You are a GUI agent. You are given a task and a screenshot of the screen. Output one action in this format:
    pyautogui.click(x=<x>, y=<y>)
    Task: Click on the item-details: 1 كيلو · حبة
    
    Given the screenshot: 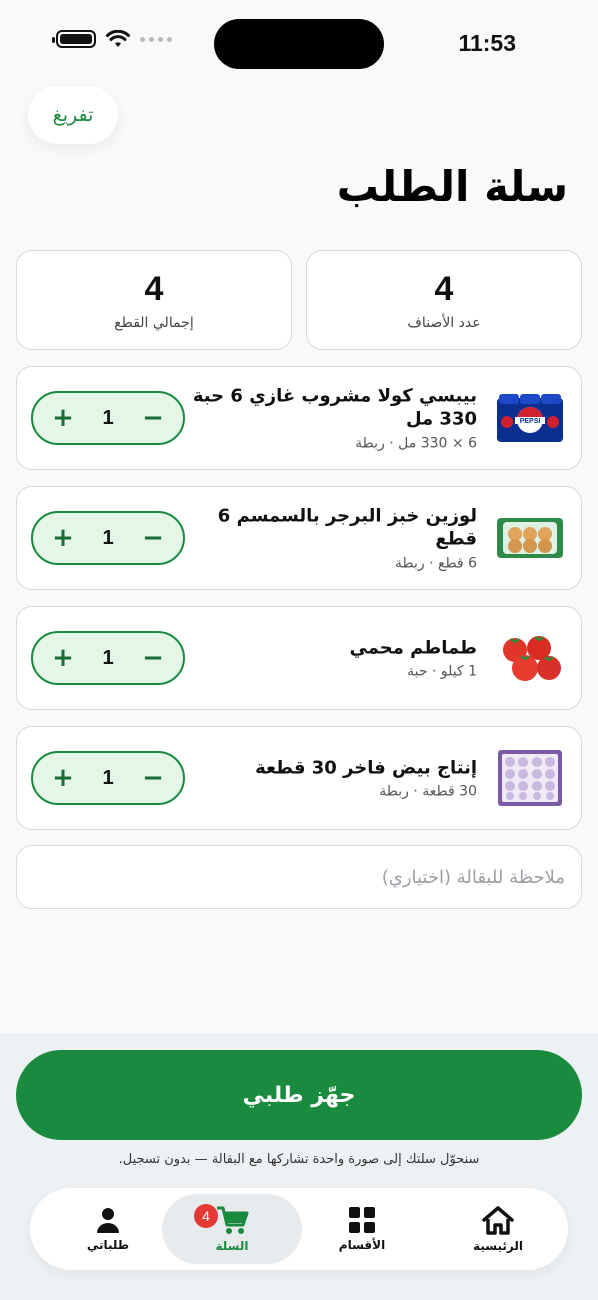 What is the action you would take?
    pyautogui.click(x=442, y=671)
    